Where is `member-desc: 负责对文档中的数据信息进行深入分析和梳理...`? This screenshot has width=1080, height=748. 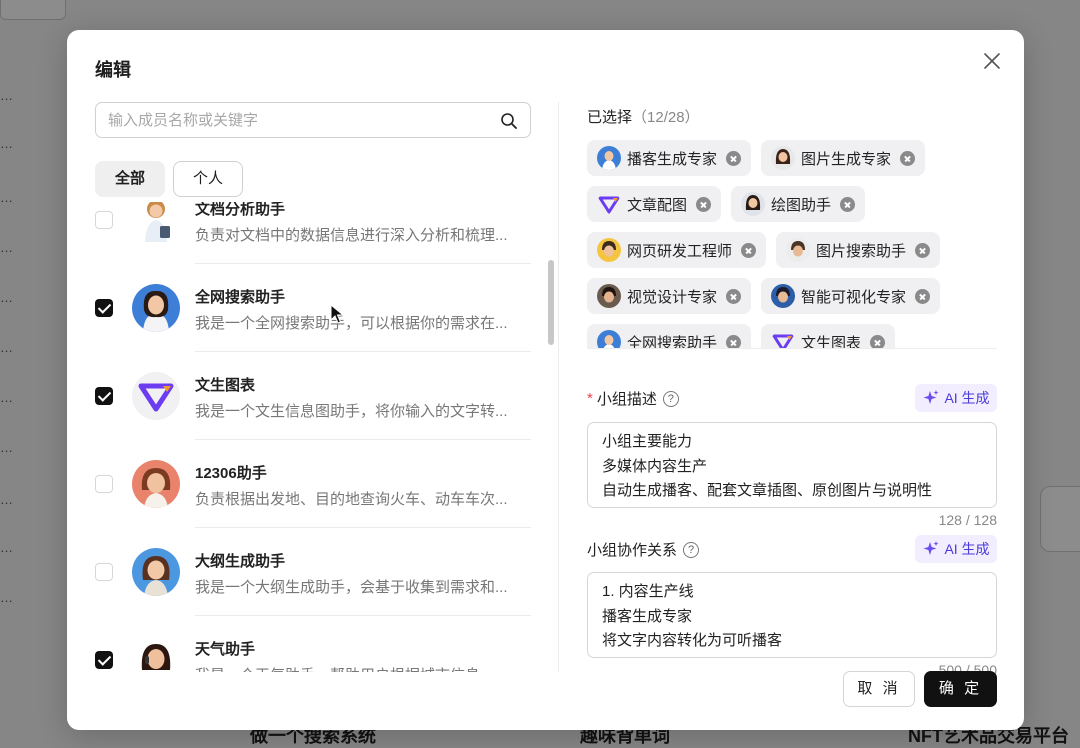 member-desc: 负责对文档中的数据信息进行深入分析和梳理... is located at coordinates (351, 235).